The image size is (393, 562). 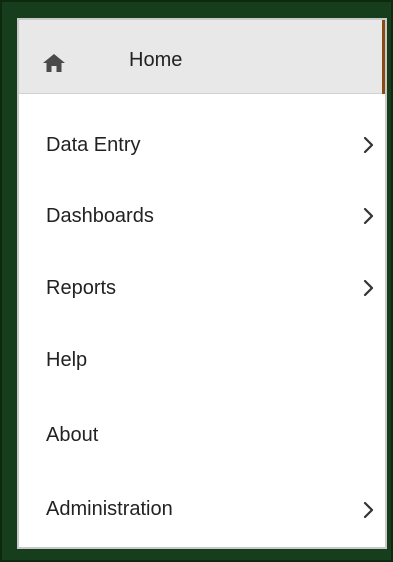 What do you see at coordinates (202, 57) in the screenshot?
I see `menu-item-home: Home` at bounding box center [202, 57].